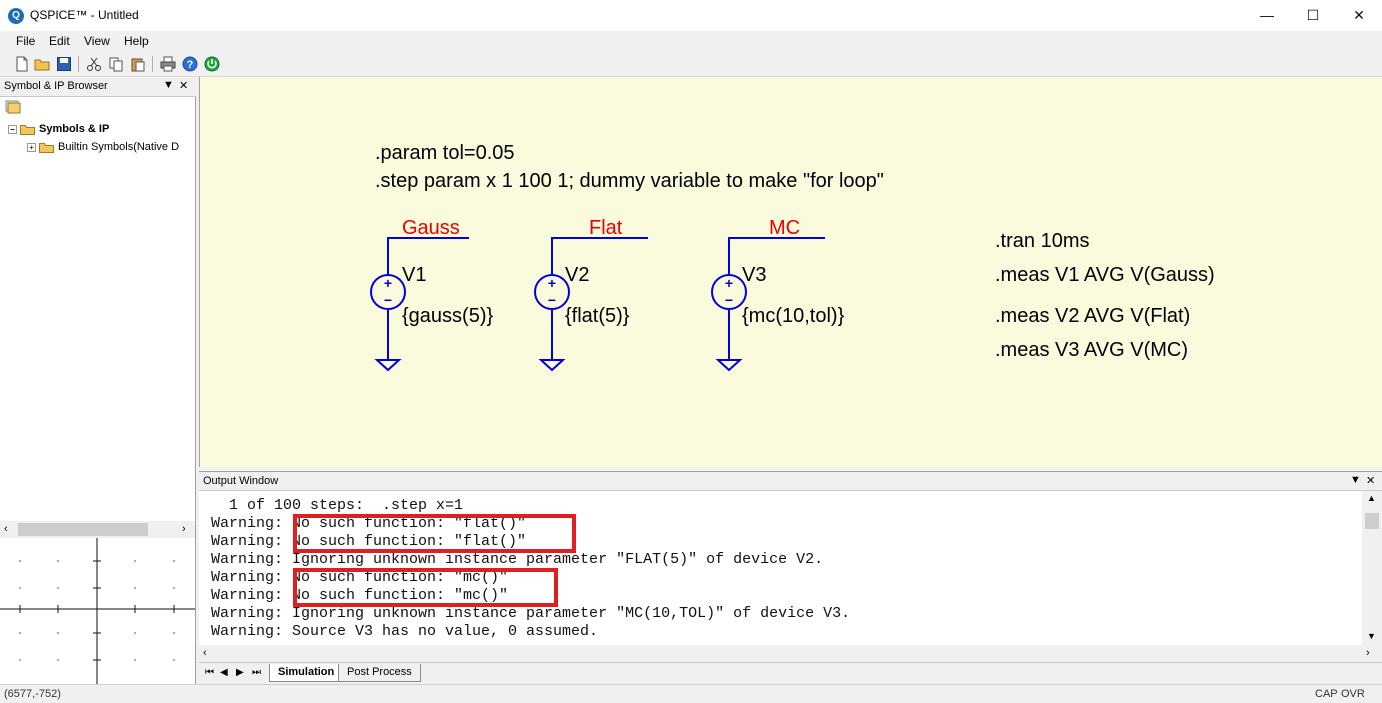 This screenshot has height=703, width=1382. I want to click on net-label-mc: MC, so click(784, 228).